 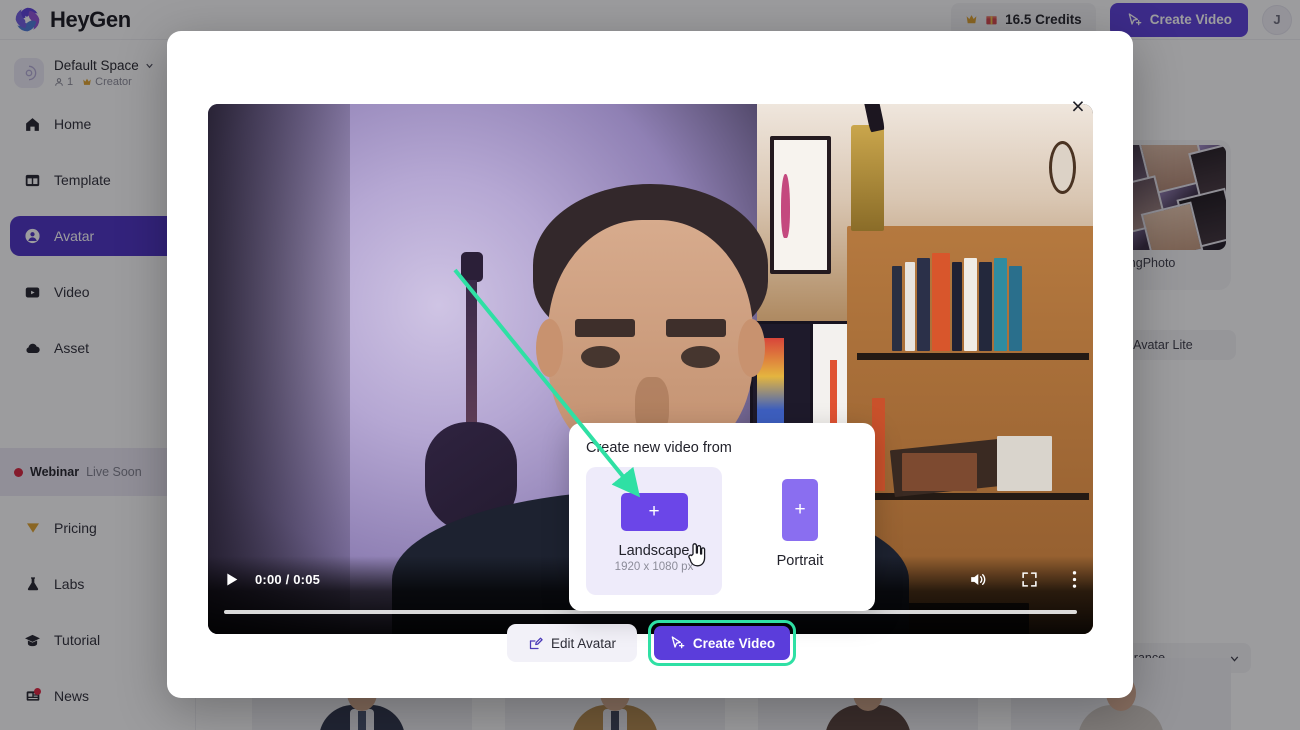 I want to click on ratio-label: Landscape, so click(x=654, y=551).